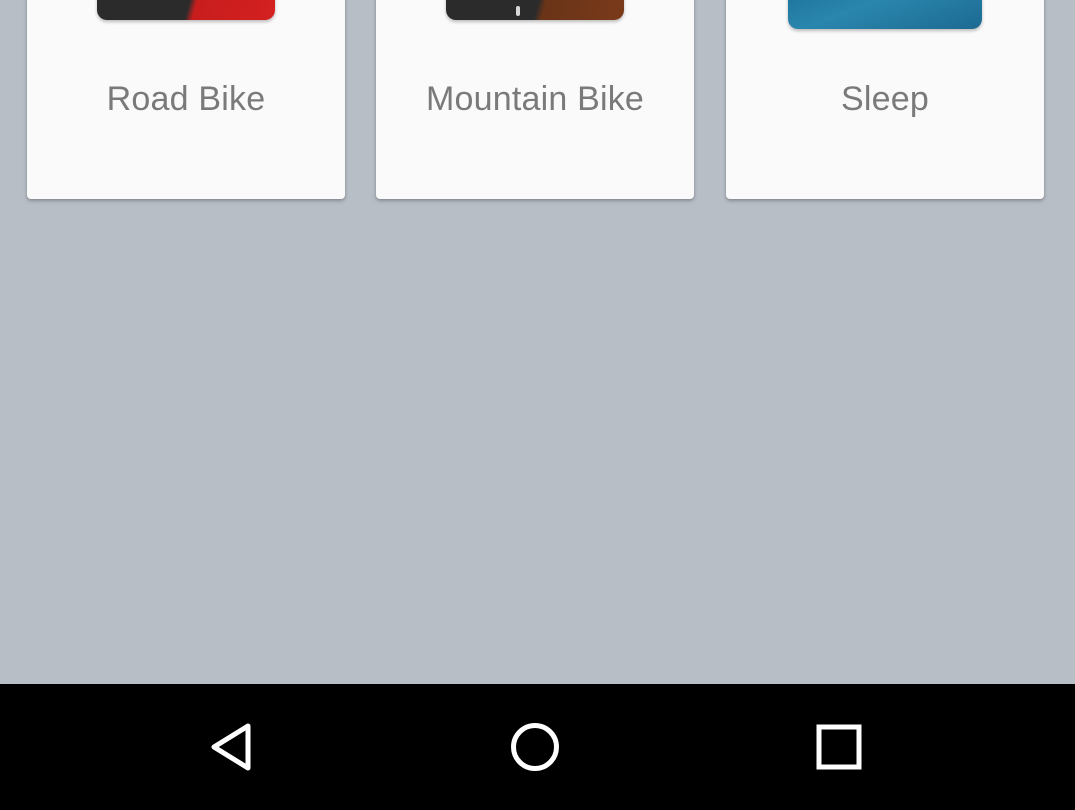  Describe the element at coordinates (535, 10) in the screenshot. I see `mountain-bike-image` at that location.